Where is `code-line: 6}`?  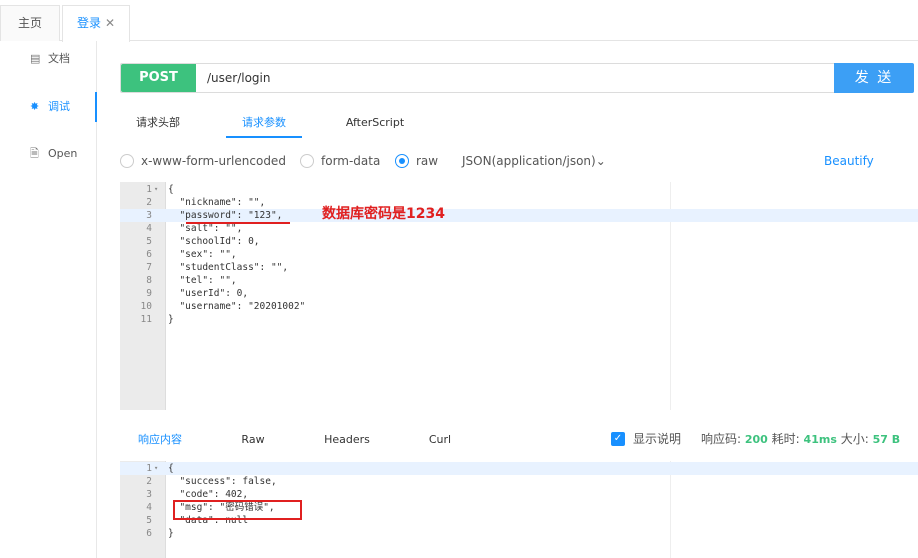
code-line: 6} is located at coordinates (519, 533).